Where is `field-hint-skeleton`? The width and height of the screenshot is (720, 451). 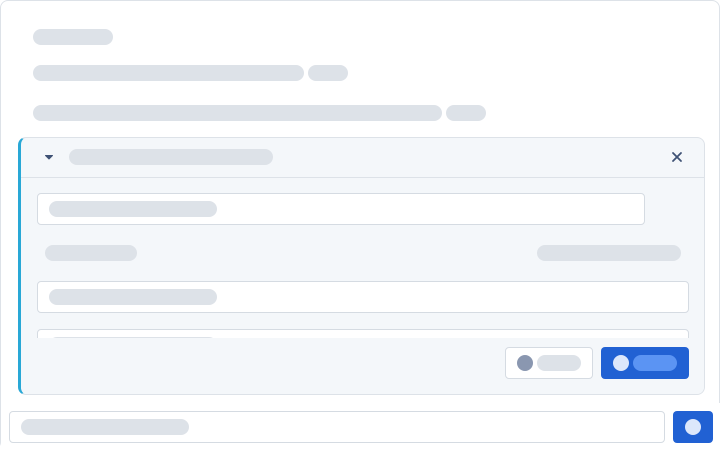
field-hint-skeleton is located at coordinates (609, 253).